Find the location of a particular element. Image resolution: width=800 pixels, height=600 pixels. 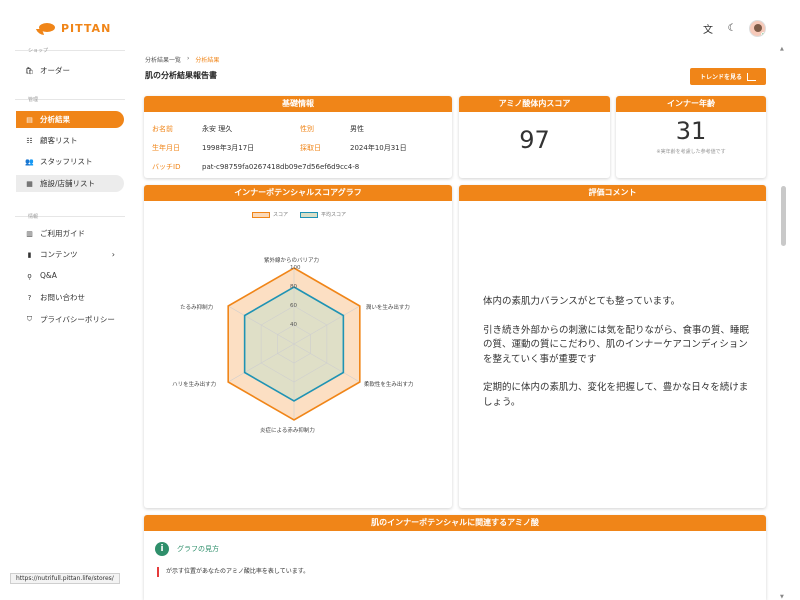

breadcrumb-parent: 分析結果一覧 is located at coordinates (163, 59).